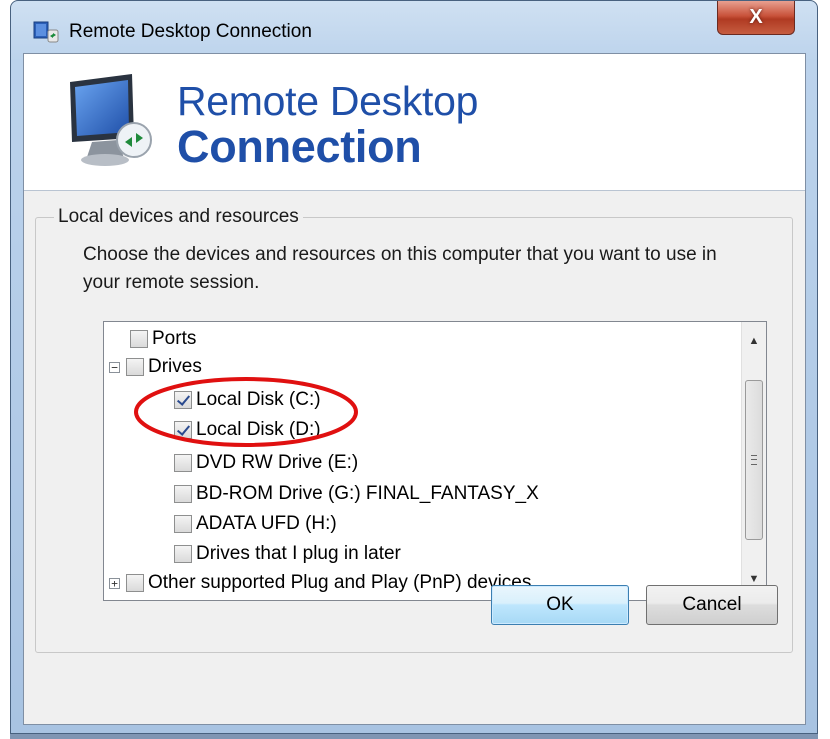 This screenshot has width=830, height=739. What do you see at coordinates (178, 217) in the screenshot?
I see `group-legend: Local devices and resources` at bounding box center [178, 217].